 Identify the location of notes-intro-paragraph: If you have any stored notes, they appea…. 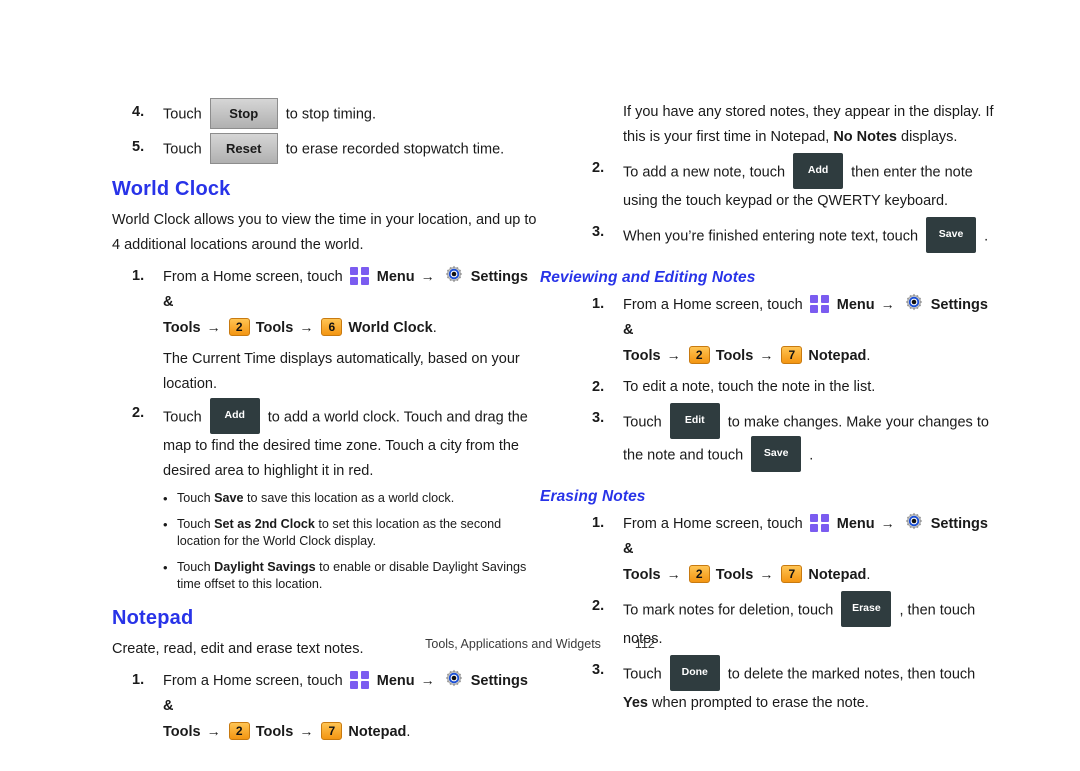
(790, 125).